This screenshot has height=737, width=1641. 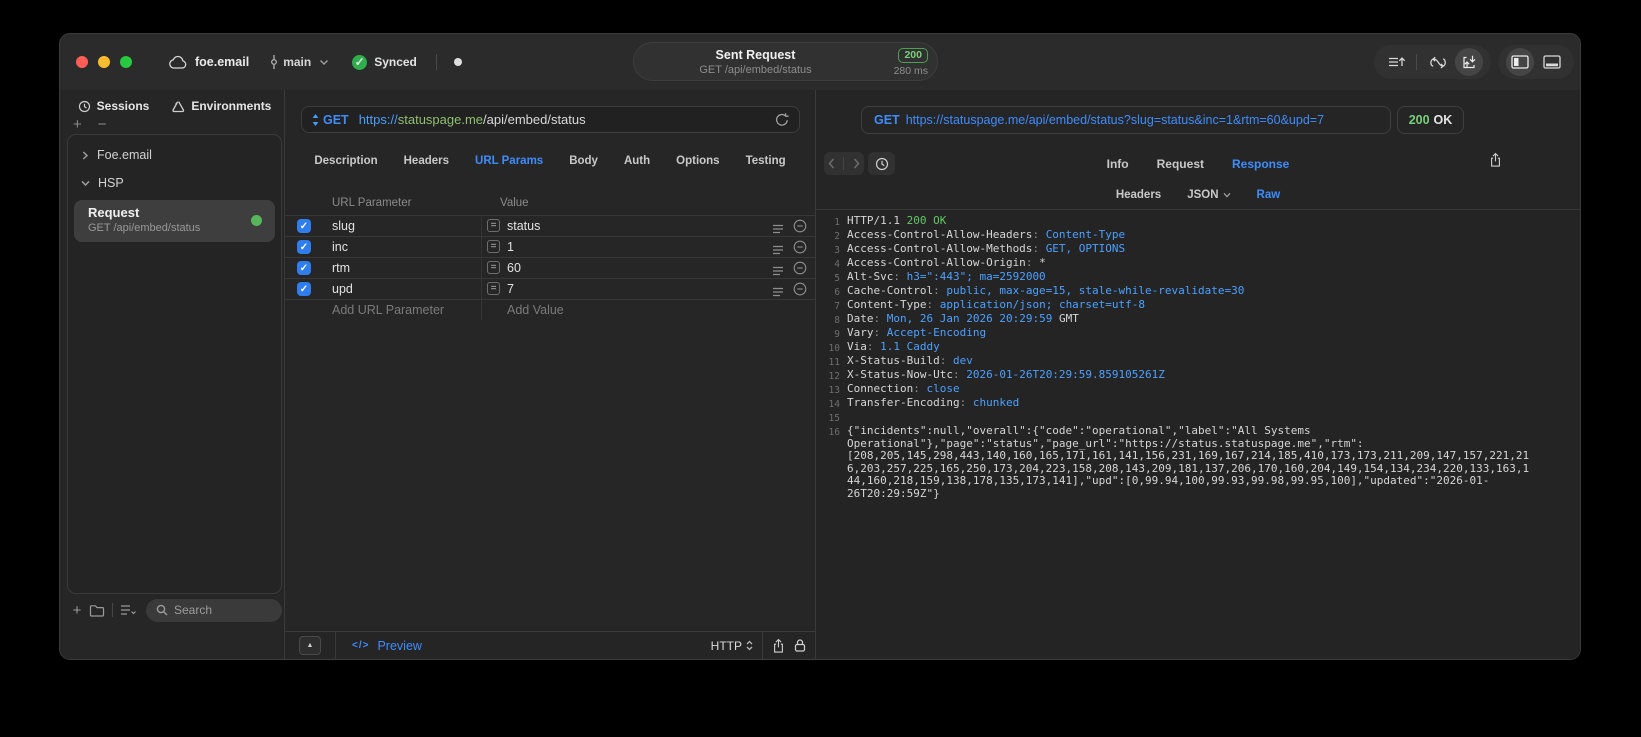 I want to click on response-tab-request: Request, so click(x=1180, y=164).